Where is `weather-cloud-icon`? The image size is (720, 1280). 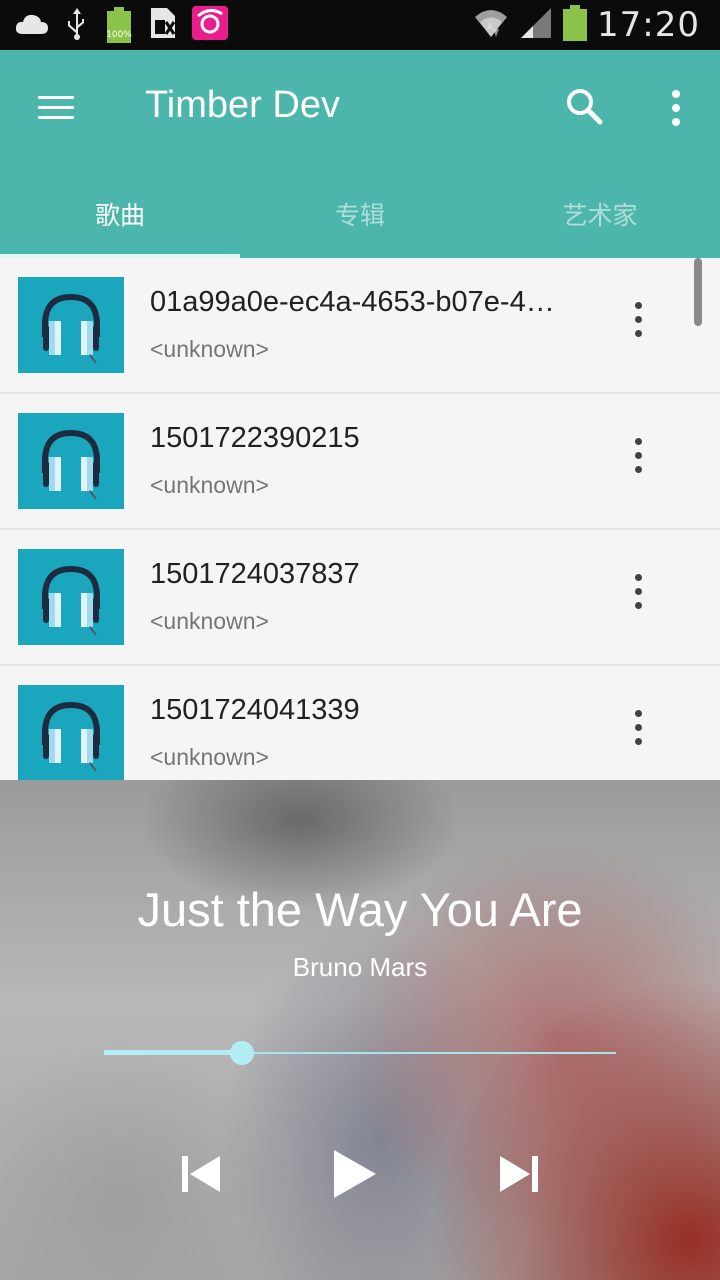
weather-cloud-icon is located at coordinates (32, 25).